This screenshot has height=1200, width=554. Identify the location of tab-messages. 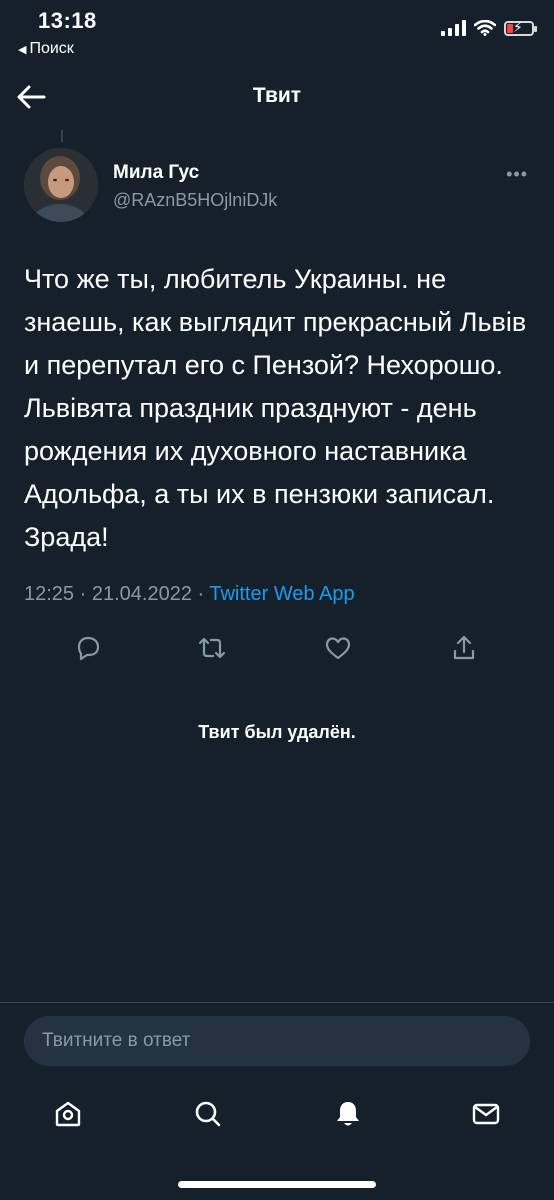
(486, 1114).